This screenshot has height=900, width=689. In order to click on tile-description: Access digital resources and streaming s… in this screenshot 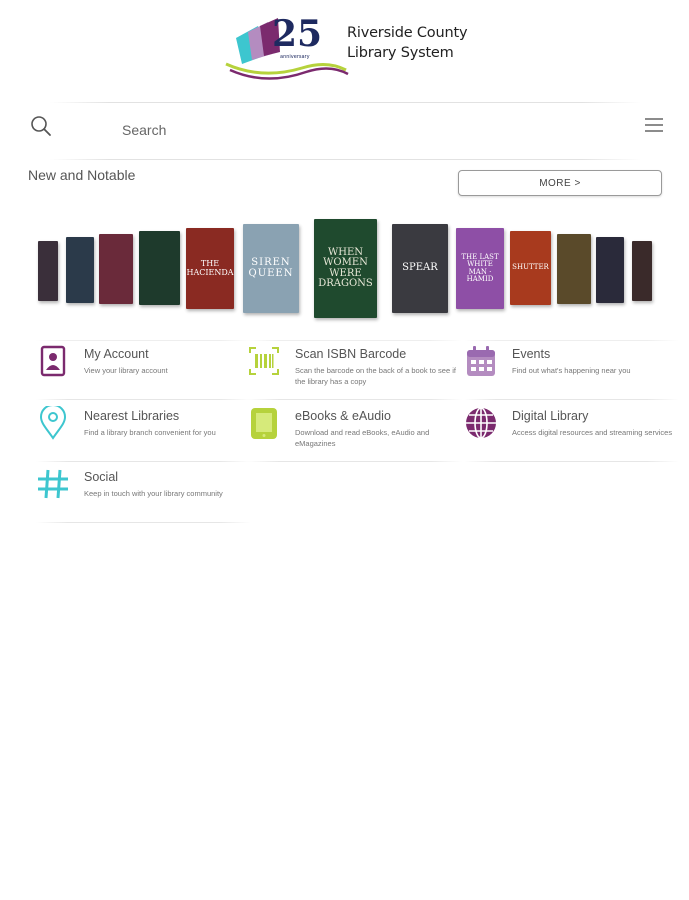, I will do `click(592, 432)`.